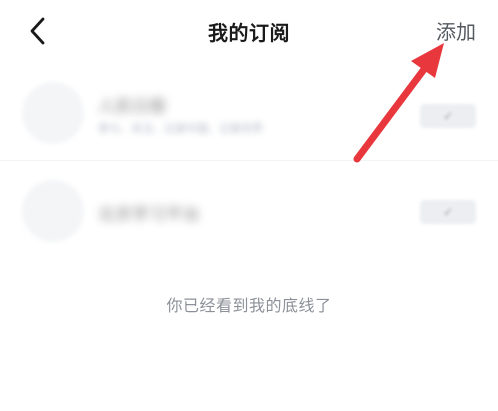  Describe the element at coordinates (249, 305) in the screenshot. I see `end-of-list-text: 你已经看到我的底线了` at that location.